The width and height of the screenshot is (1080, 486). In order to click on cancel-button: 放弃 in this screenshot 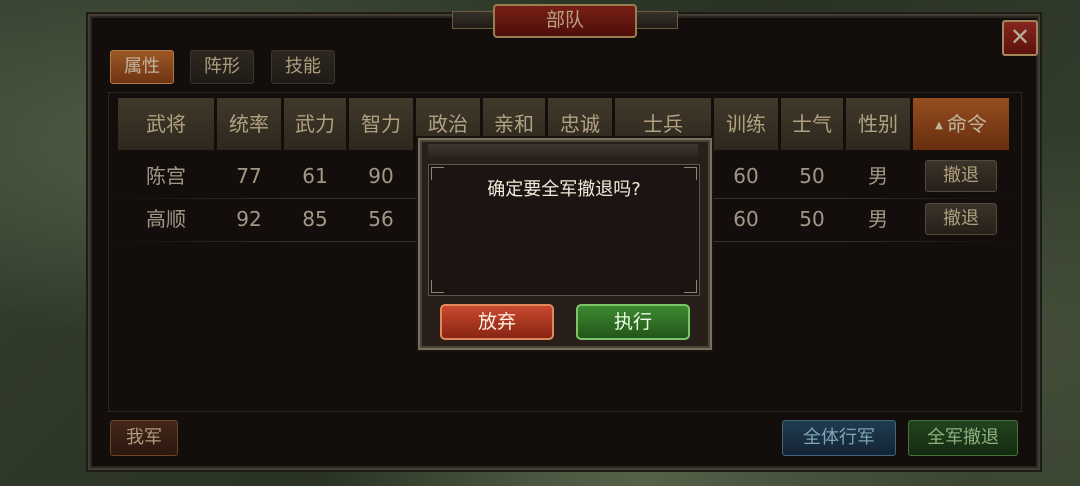, I will do `click(497, 322)`.